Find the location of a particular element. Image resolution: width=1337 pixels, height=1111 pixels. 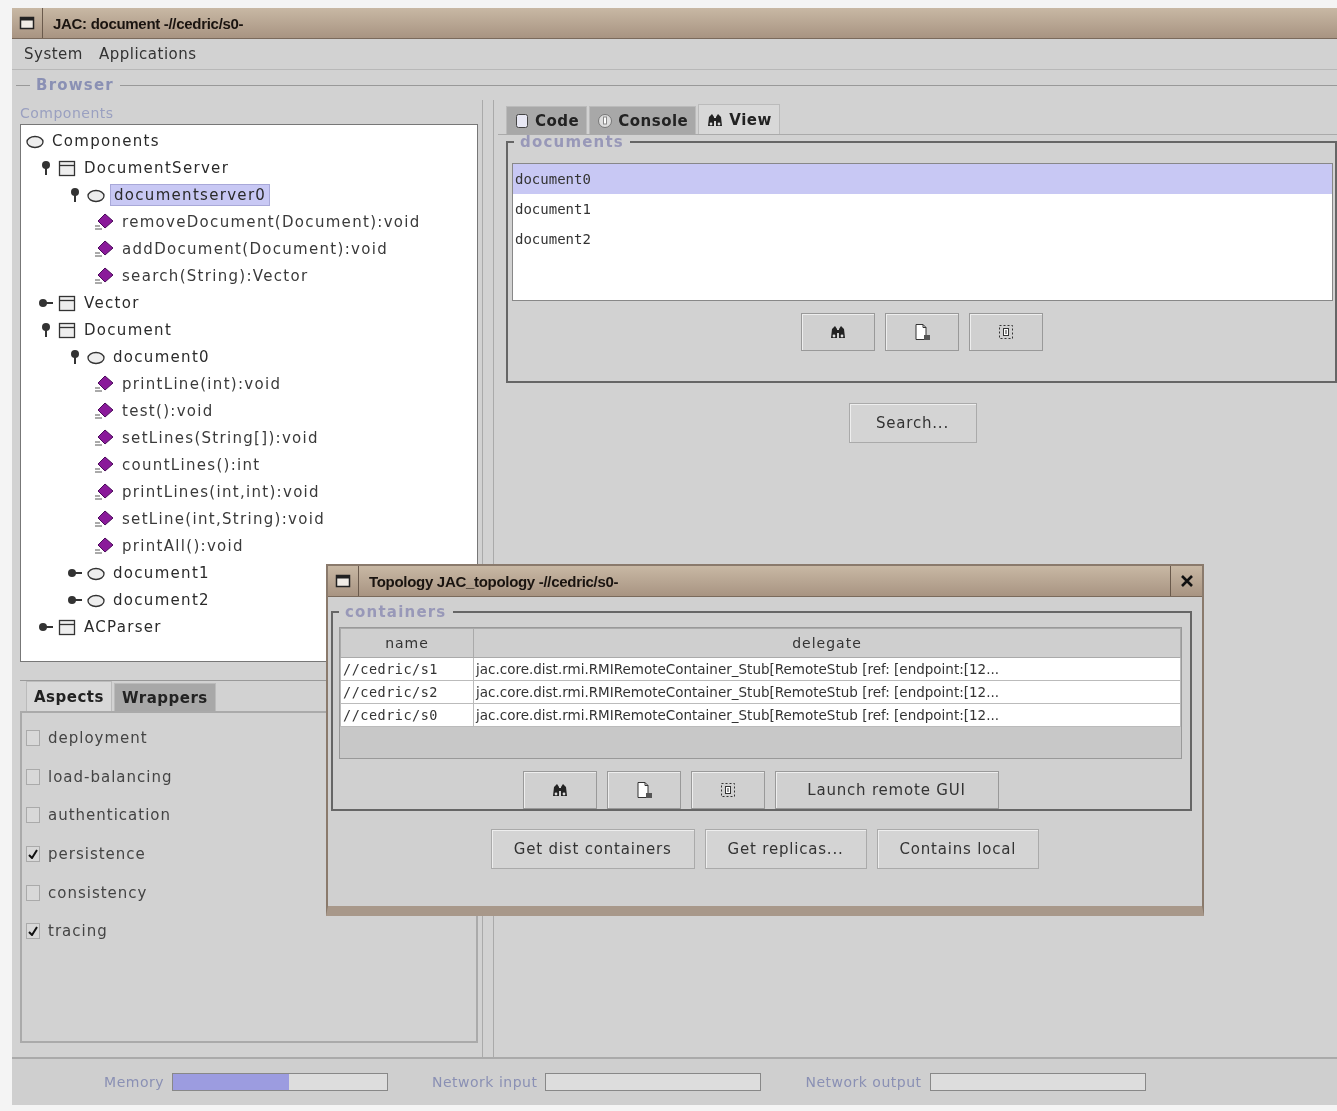

tree-item: Vector is located at coordinates (112, 302).